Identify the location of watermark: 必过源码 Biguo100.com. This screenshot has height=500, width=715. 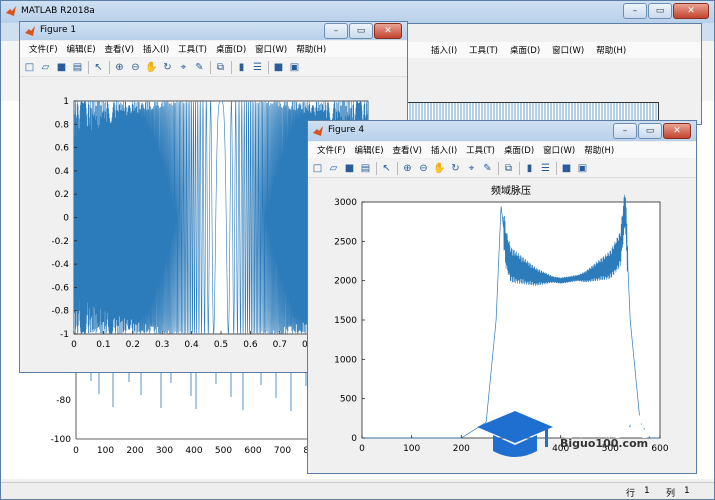
(590, 435).